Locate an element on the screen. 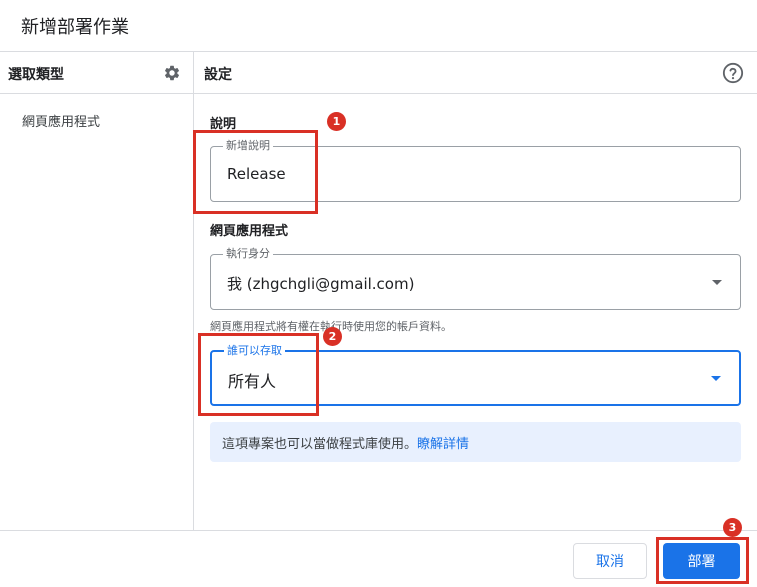  annotation-badge-2: 2 is located at coordinates (332, 336).